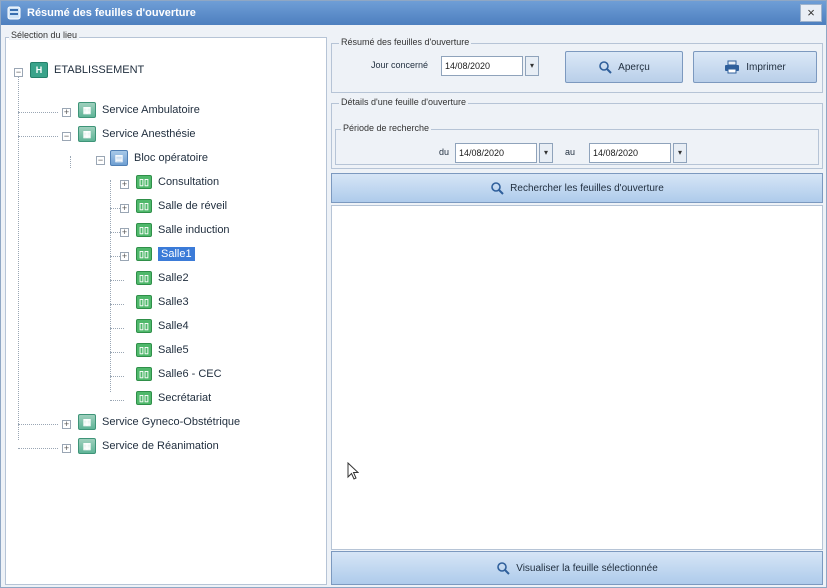 This screenshot has width=827, height=588. What do you see at coordinates (404, 102) in the screenshot?
I see `details-group-legend: Détails d'une feuille d'ouverture` at bounding box center [404, 102].